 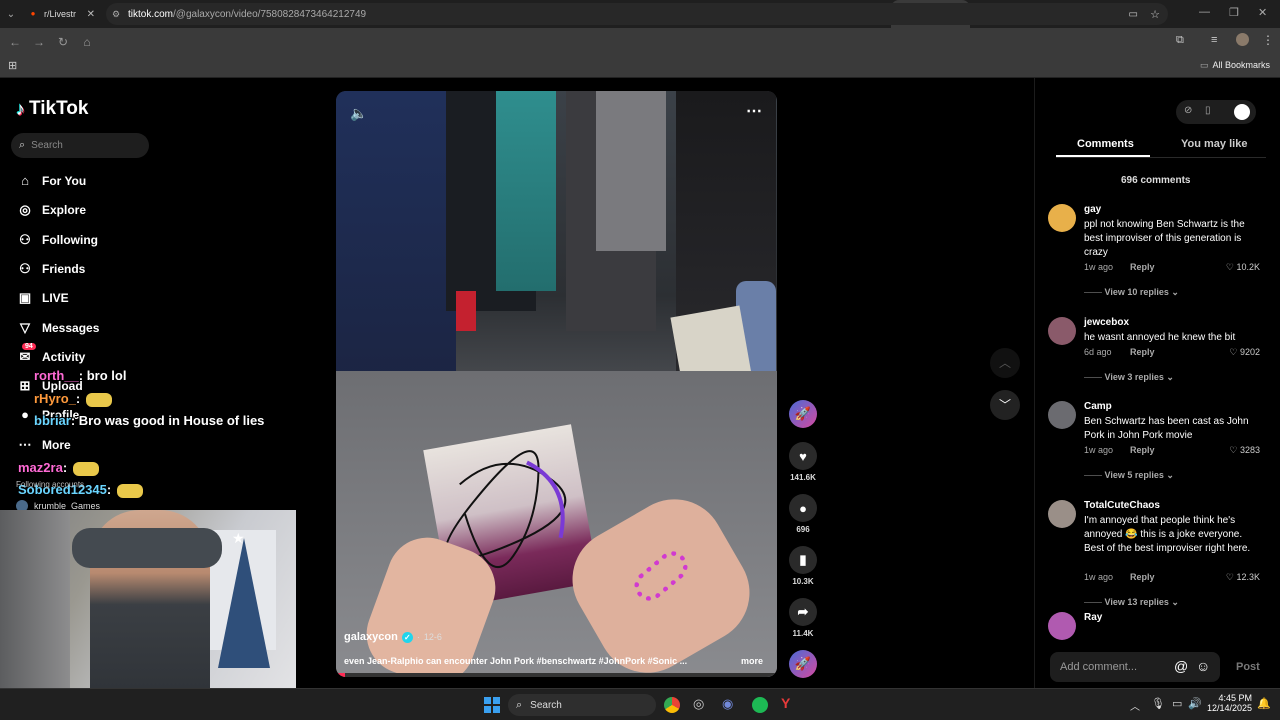 I want to click on minimize-icon: —, so click(x=1204, y=12).